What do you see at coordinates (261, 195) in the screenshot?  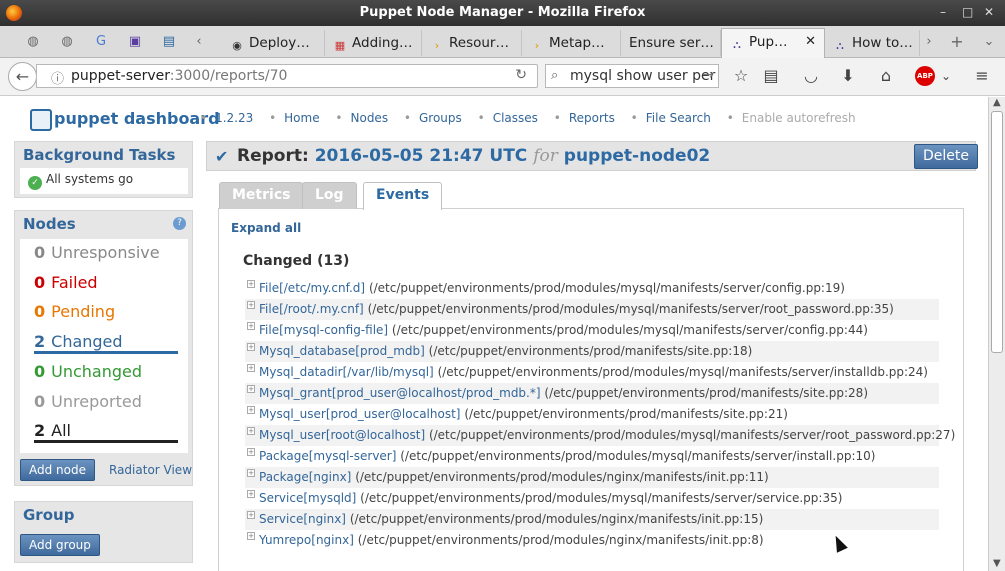 I see `tab-metrics: Metrics` at bounding box center [261, 195].